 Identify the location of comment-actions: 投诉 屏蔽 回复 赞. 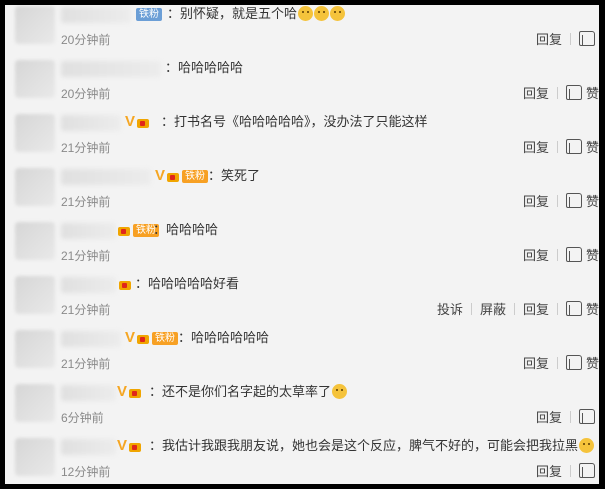
(514, 308).